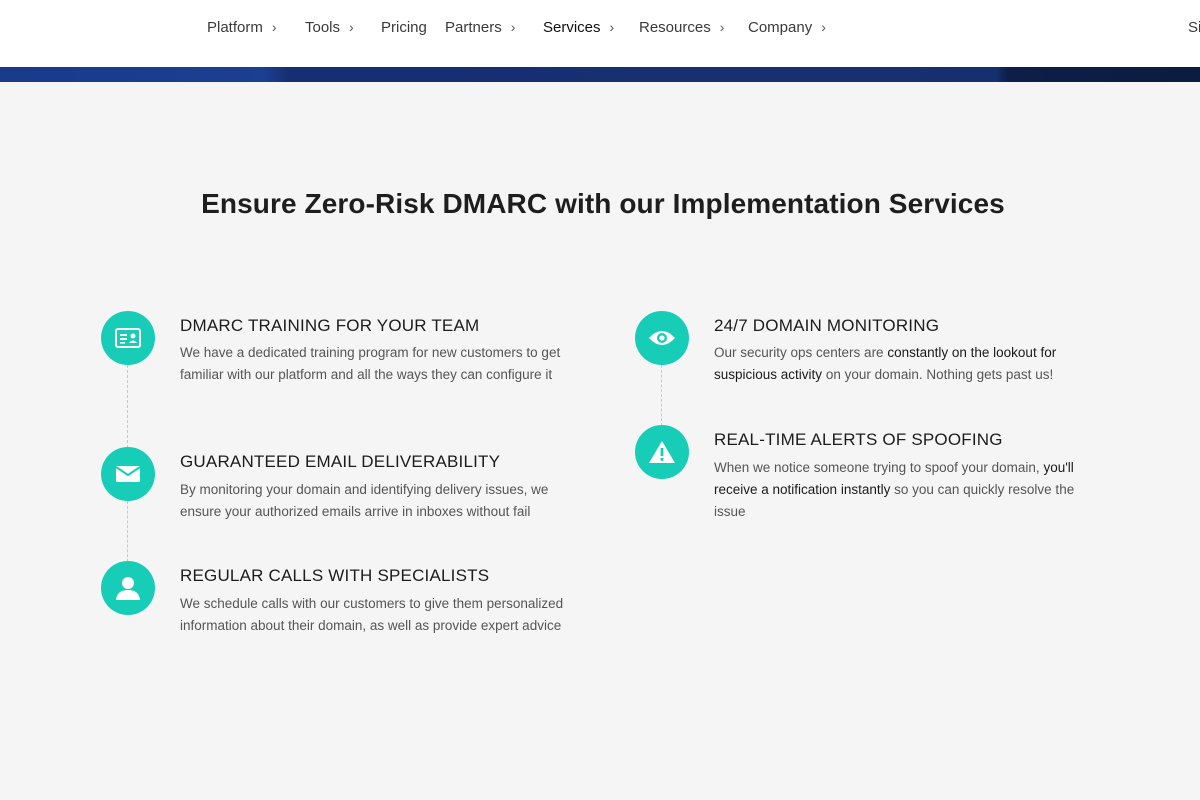 The image size is (1200, 800). I want to click on nav-label: Partners, so click(473, 27).